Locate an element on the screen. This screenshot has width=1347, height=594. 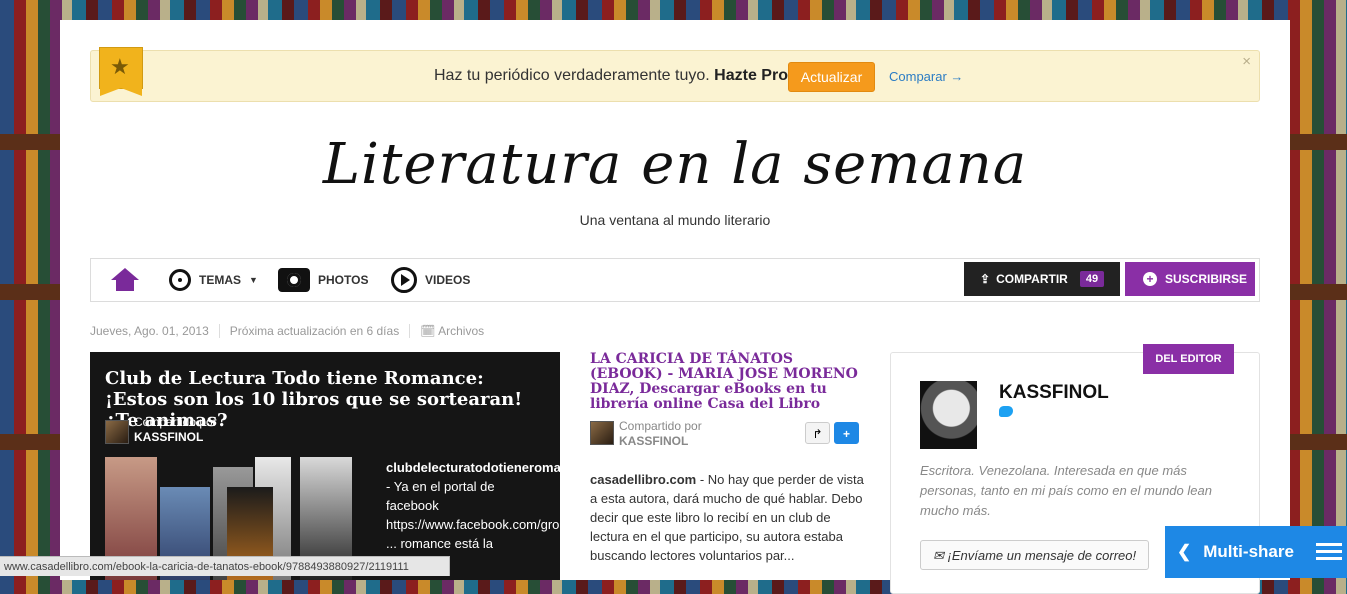
site-title: Literatura en la semana is located at coordinates (675, 164).